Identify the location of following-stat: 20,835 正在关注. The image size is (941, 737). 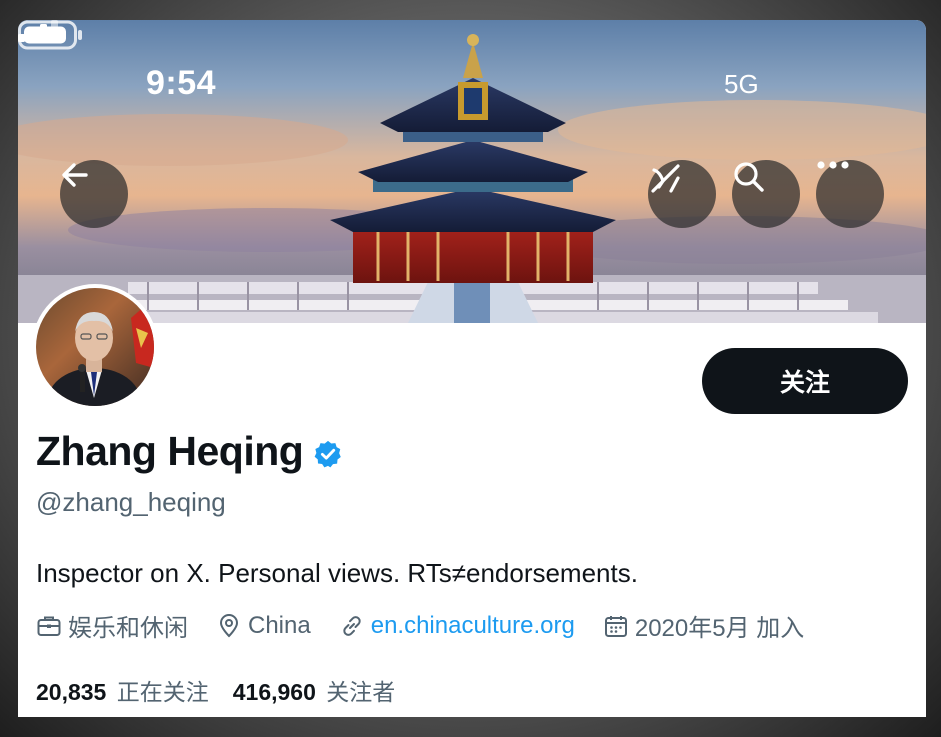
(122, 690).